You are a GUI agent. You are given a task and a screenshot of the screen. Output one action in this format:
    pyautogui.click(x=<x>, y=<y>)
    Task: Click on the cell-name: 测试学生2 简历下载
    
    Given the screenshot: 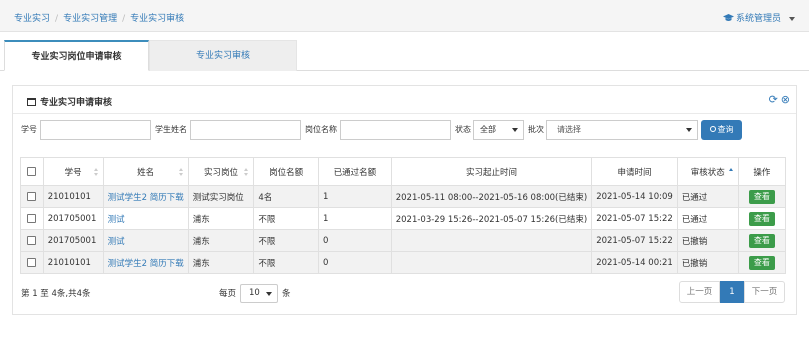 What is the action you would take?
    pyautogui.click(x=145, y=196)
    